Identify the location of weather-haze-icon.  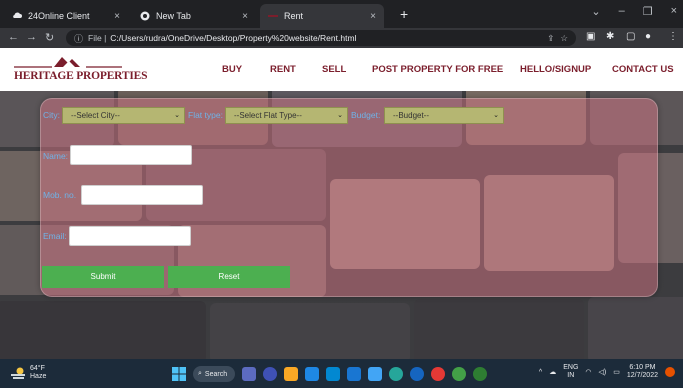
(18, 373).